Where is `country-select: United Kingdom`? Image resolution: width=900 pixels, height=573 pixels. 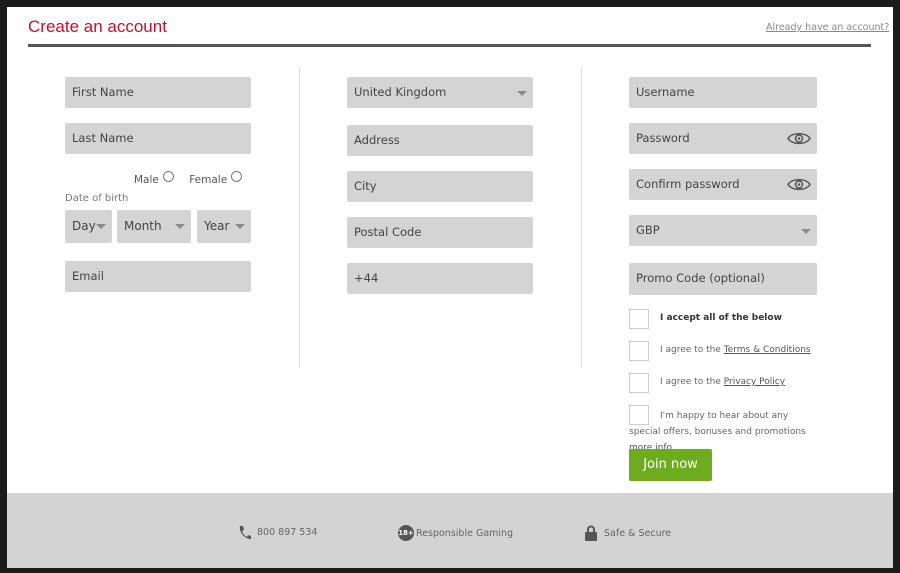 country-select: United Kingdom is located at coordinates (440, 92).